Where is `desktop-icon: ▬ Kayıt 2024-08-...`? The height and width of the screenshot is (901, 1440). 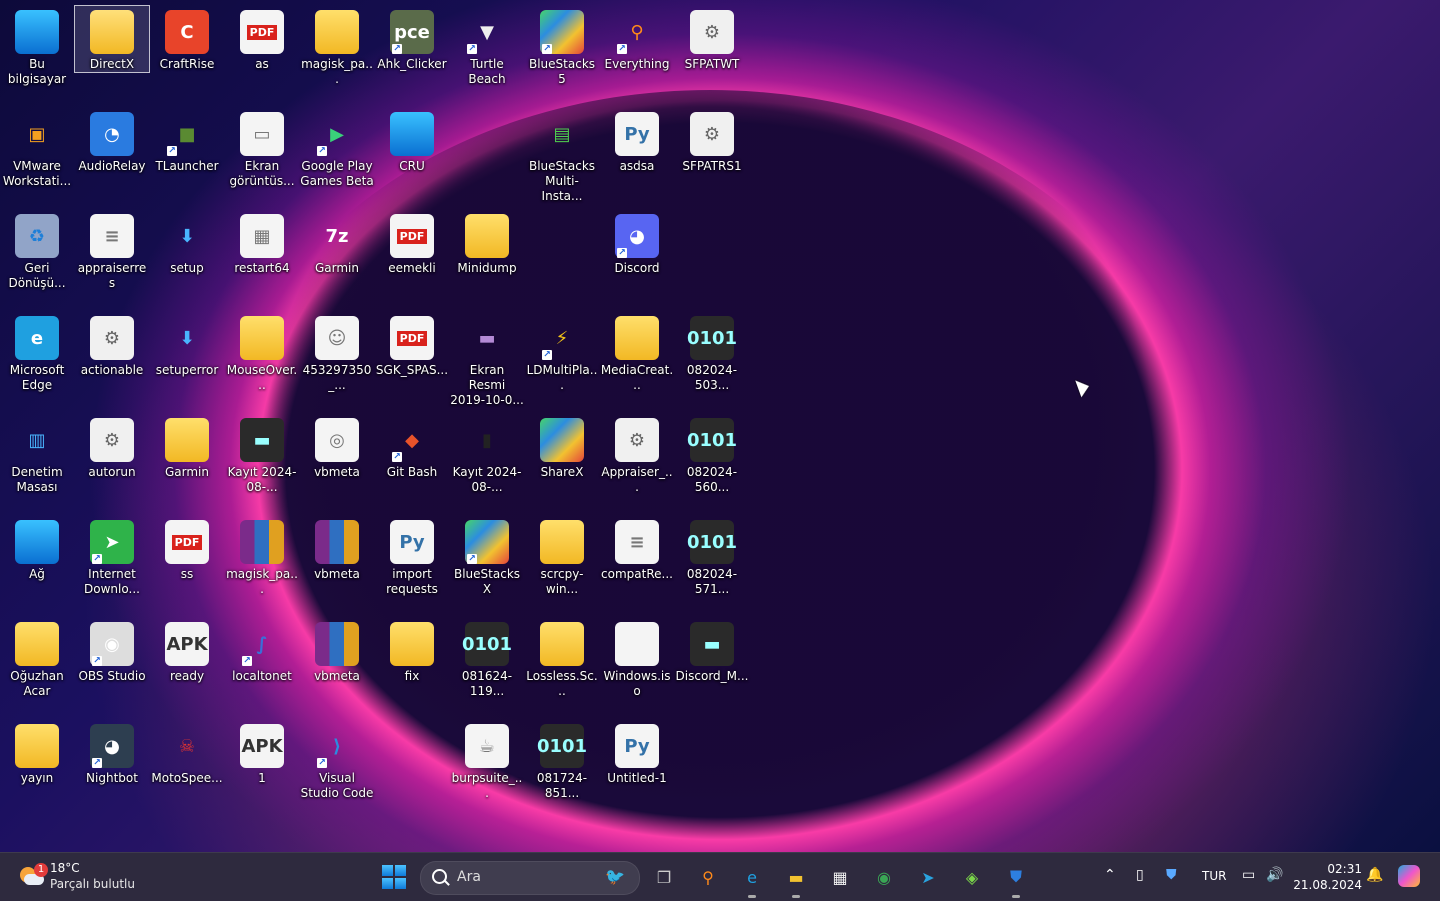
desktop-icon: ▬ Kayıt 2024-08-... is located at coordinates (262, 454).